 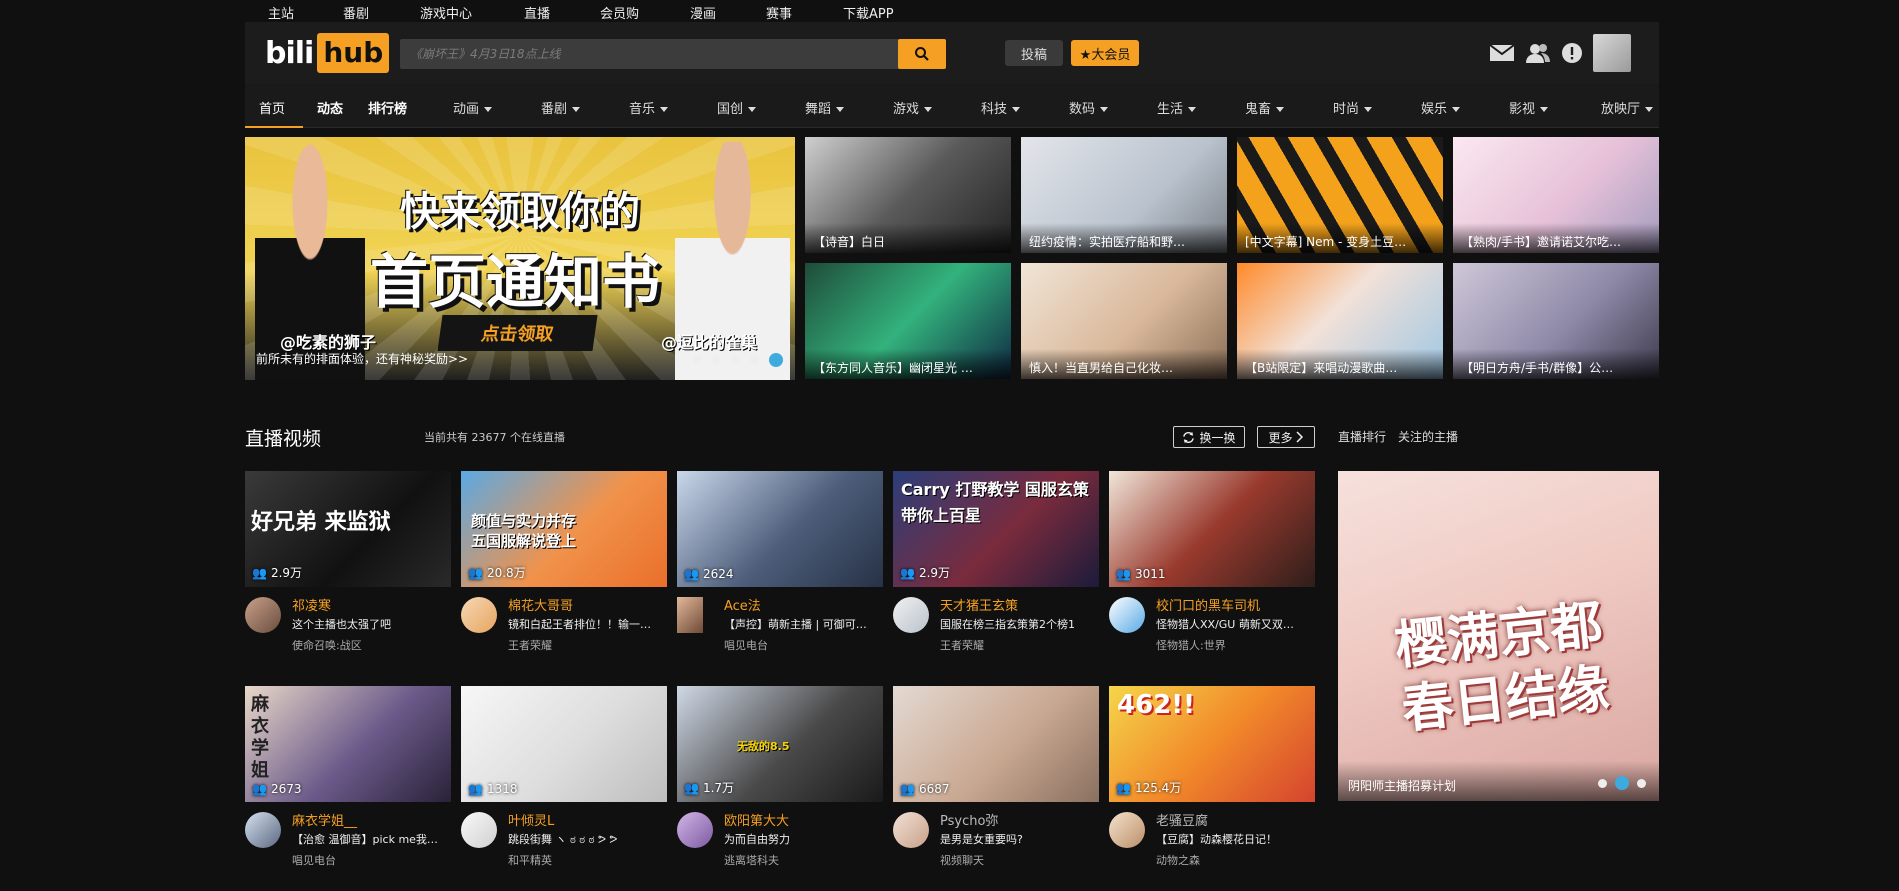 I want to click on streamer-name: 天才猪王玄策, so click(x=979, y=604).